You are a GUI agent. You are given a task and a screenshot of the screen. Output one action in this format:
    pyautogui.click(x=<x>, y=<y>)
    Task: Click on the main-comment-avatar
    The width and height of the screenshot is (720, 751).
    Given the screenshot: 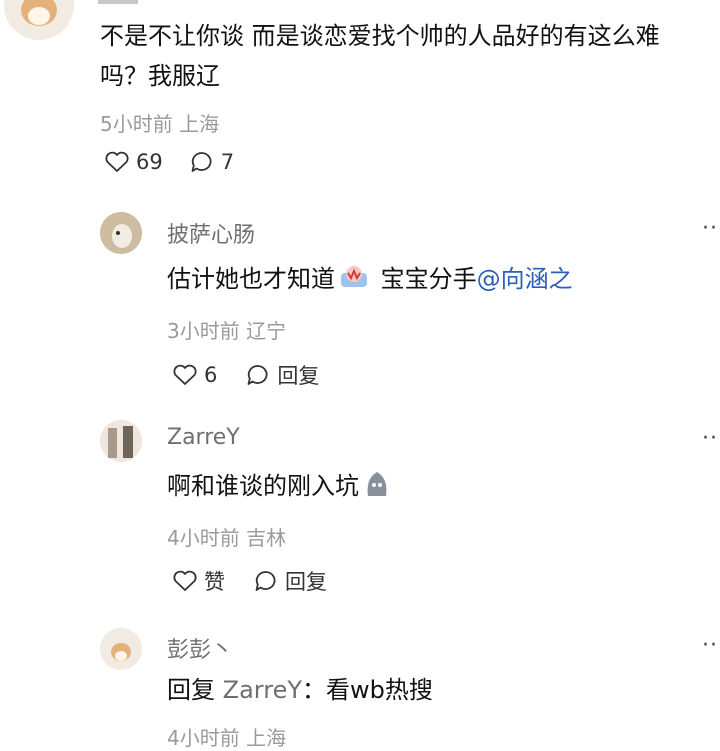 What is the action you would take?
    pyautogui.click(x=39, y=20)
    